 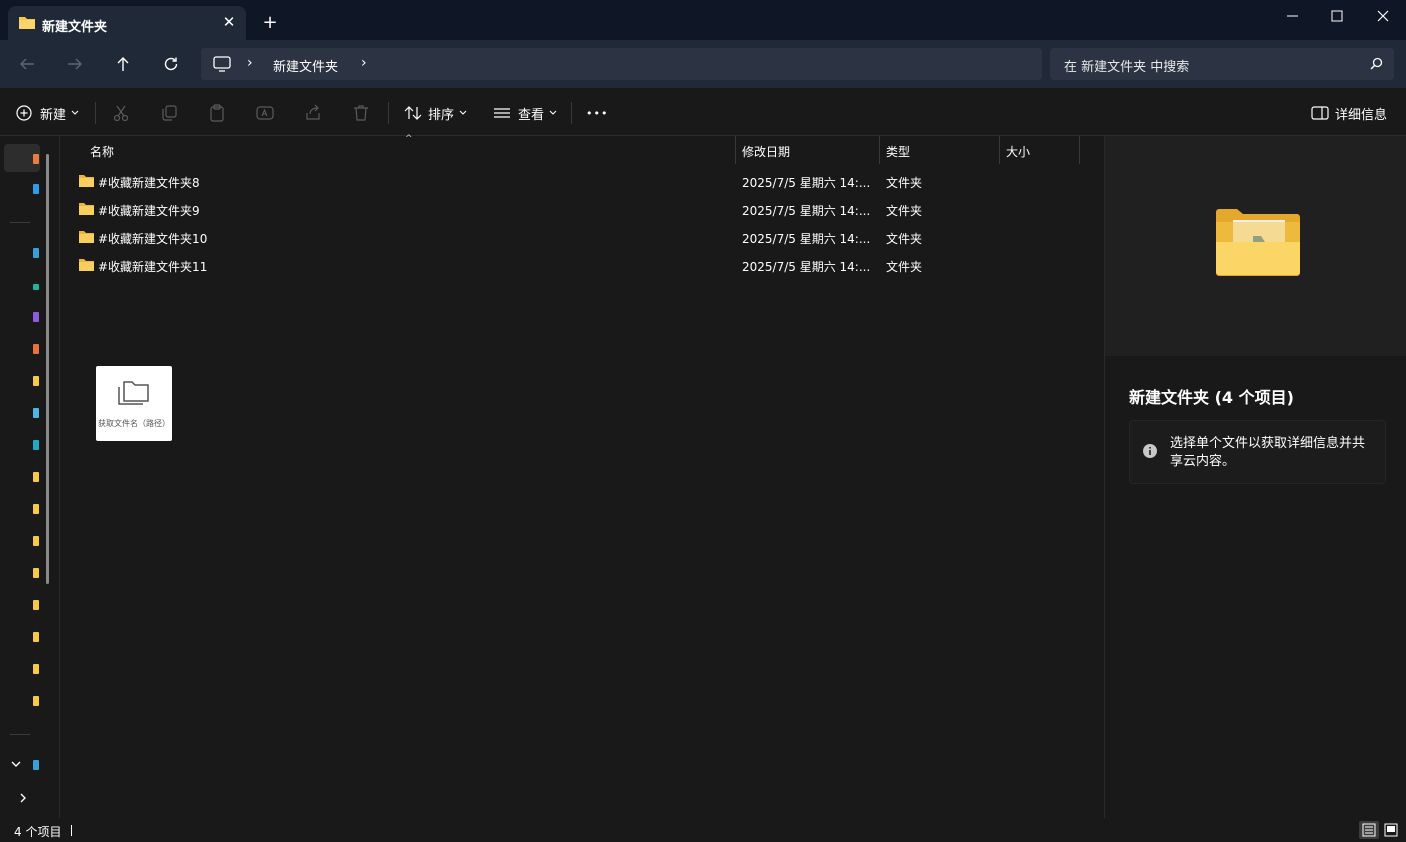 I want to click on divider, so click(x=571, y=113).